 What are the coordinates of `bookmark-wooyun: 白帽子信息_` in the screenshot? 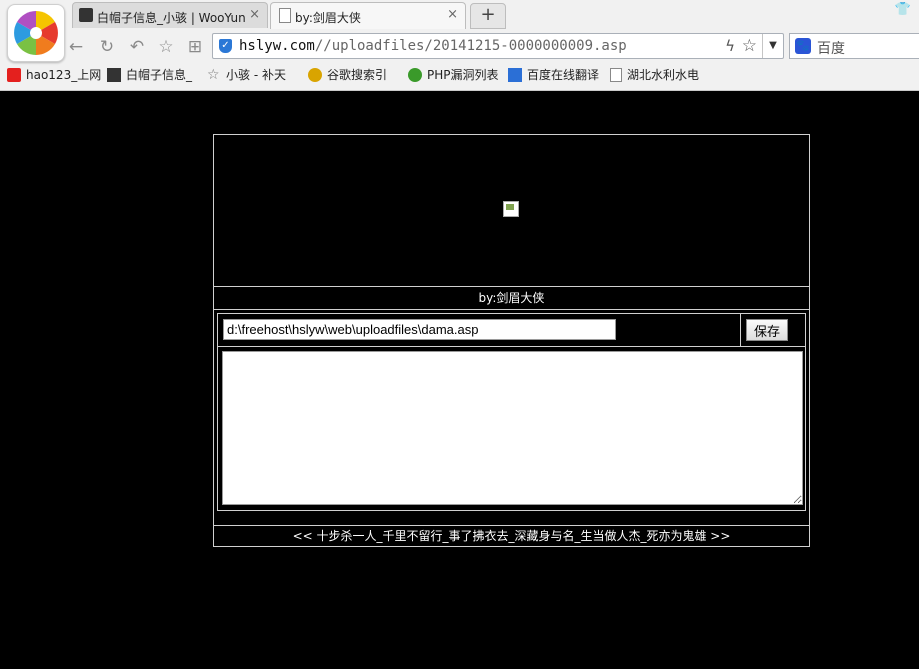 It's located at (149, 75).